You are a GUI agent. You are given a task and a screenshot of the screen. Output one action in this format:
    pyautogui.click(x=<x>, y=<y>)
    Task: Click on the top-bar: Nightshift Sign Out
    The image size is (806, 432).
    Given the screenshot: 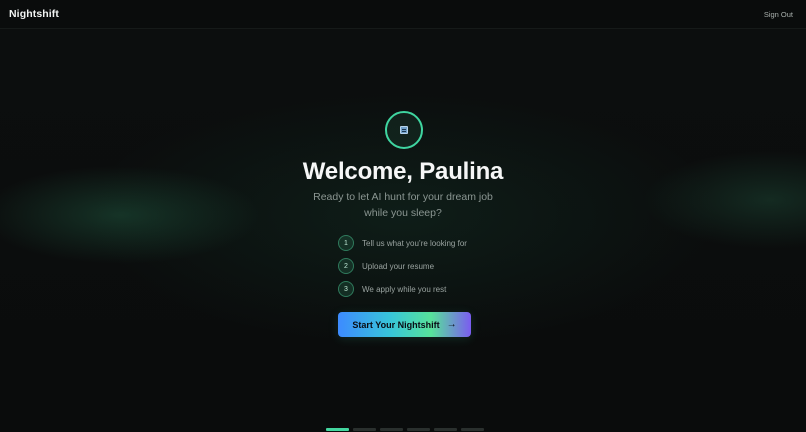 What is the action you would take?
    pyautogui.click(x=403, y=14)
    